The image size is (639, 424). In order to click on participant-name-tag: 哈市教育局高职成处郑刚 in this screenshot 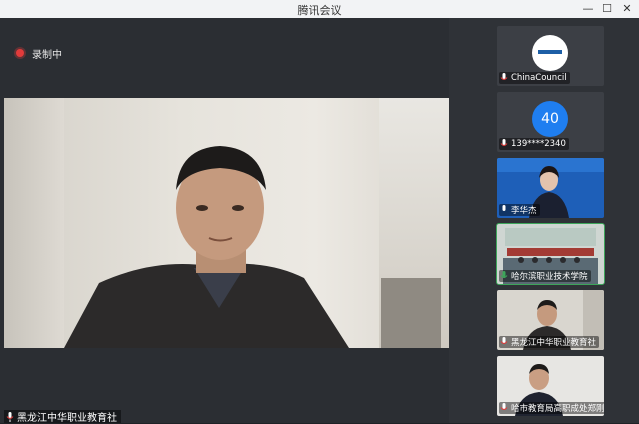, I will do `click(551, 408)`.